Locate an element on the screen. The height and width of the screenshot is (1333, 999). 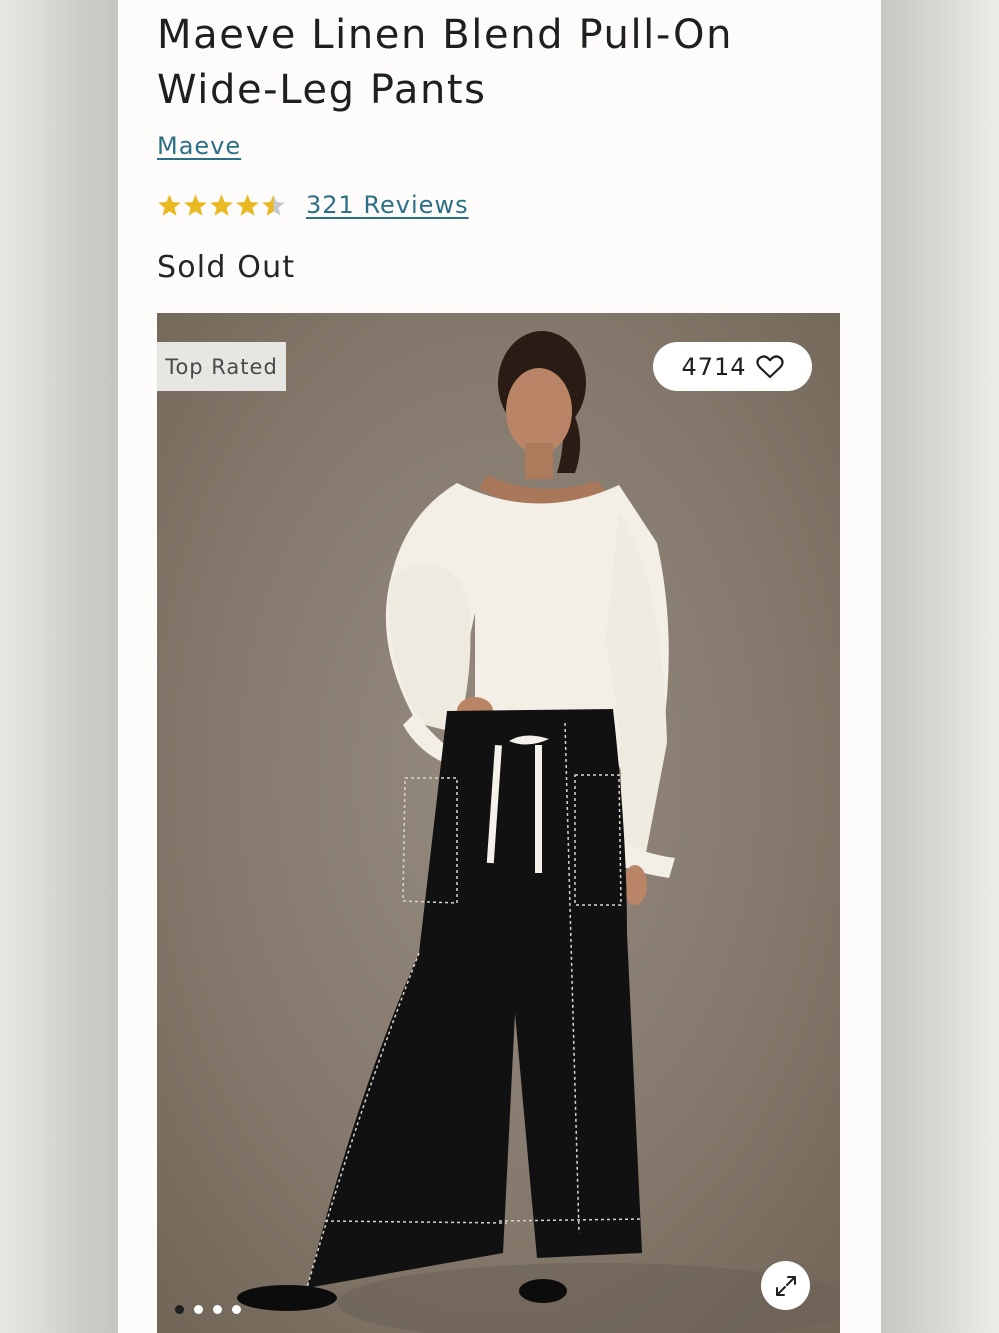
reviews-link: 321 Reviews is located at coordinates (387, 205).